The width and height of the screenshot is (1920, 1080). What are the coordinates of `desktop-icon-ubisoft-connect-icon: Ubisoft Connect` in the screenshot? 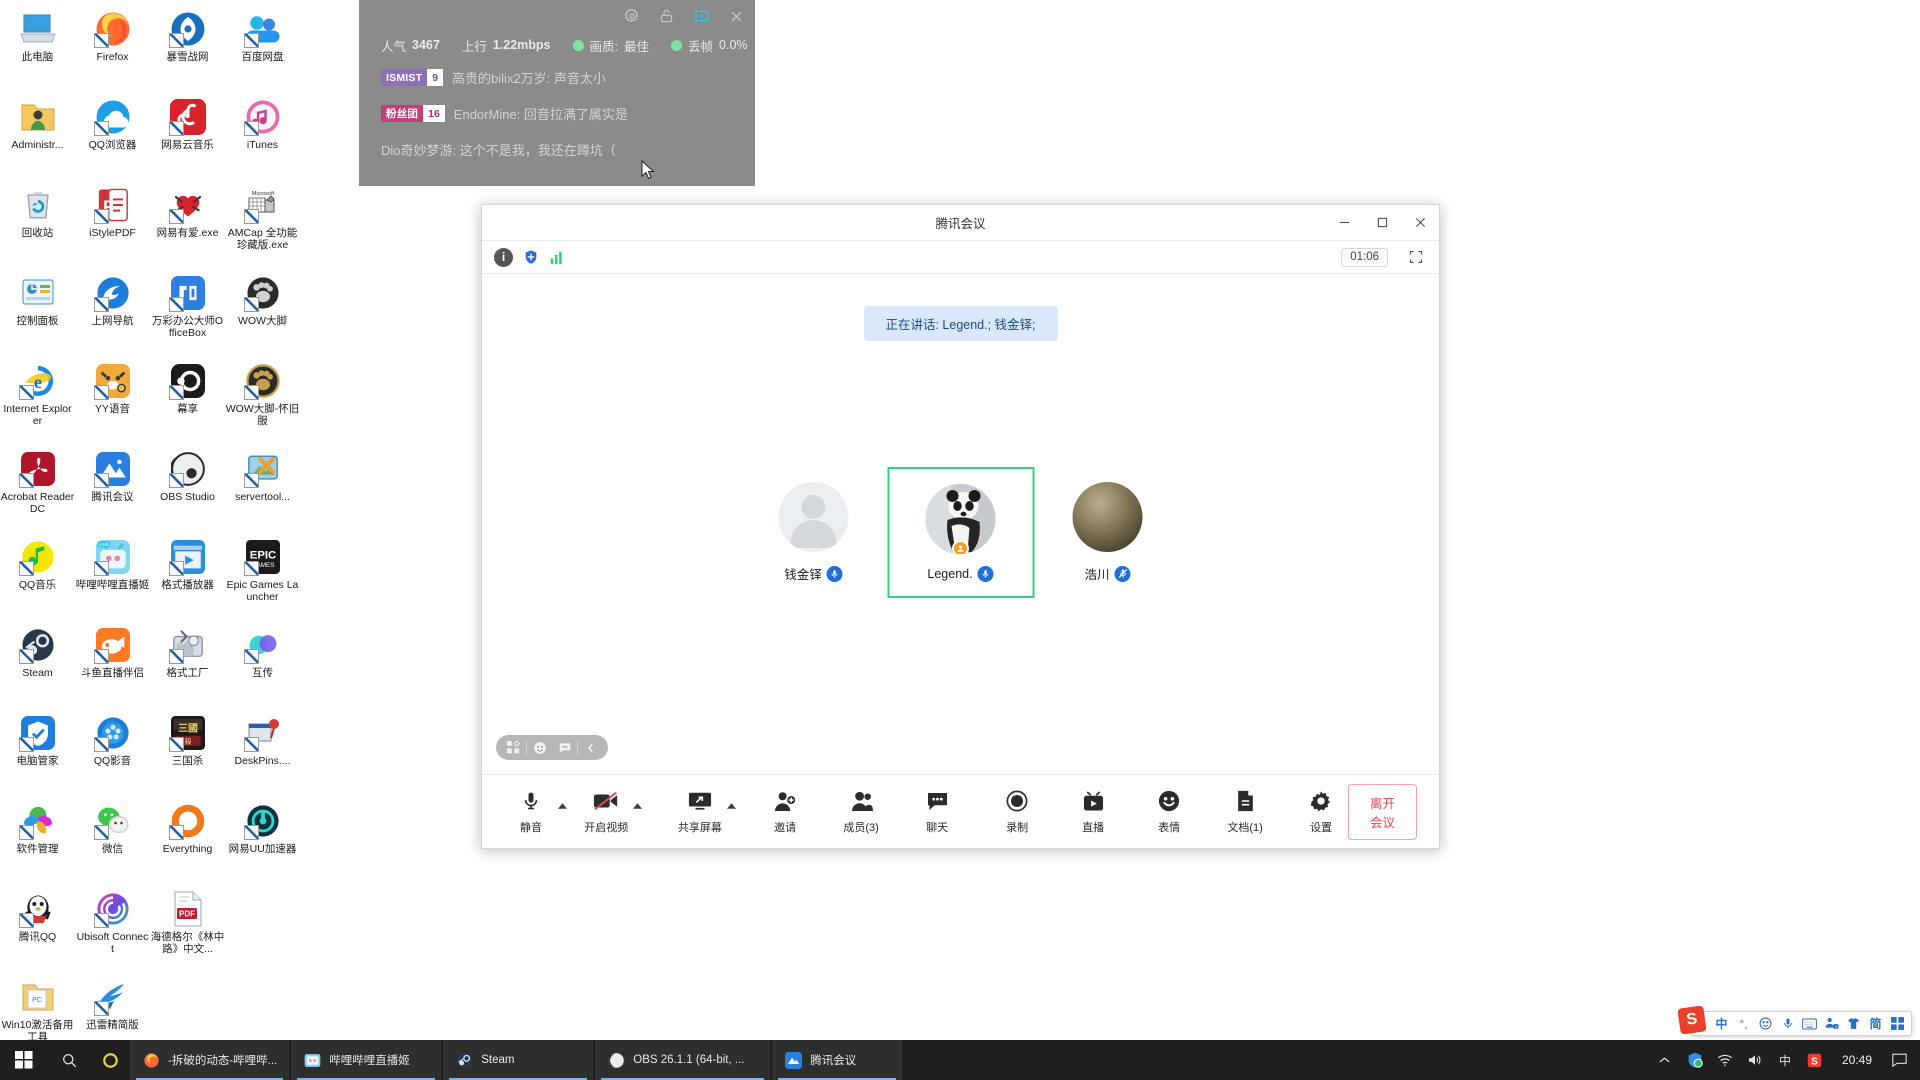 It's located at (112, 928).